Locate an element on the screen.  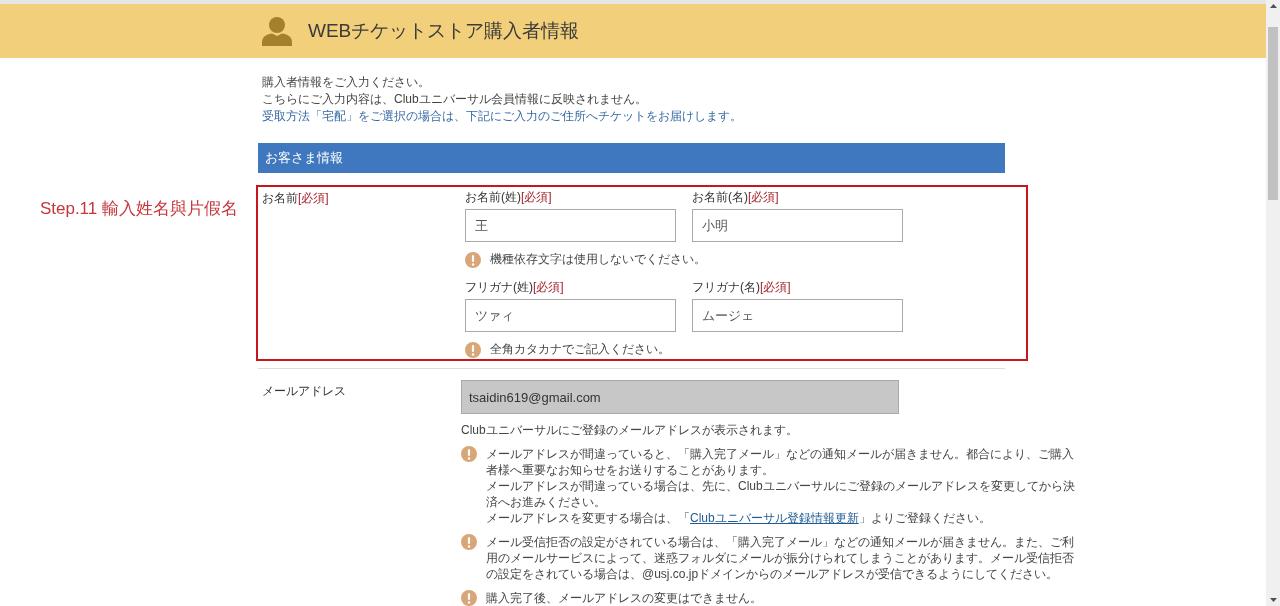
note-text: メールアドレスが間違っていると、「購入完了メール」などの通知メールが届きません。都合により、ご購入者様へ重要なお知らせをお送りすることがあります。 is located at coordinates (780, 462).